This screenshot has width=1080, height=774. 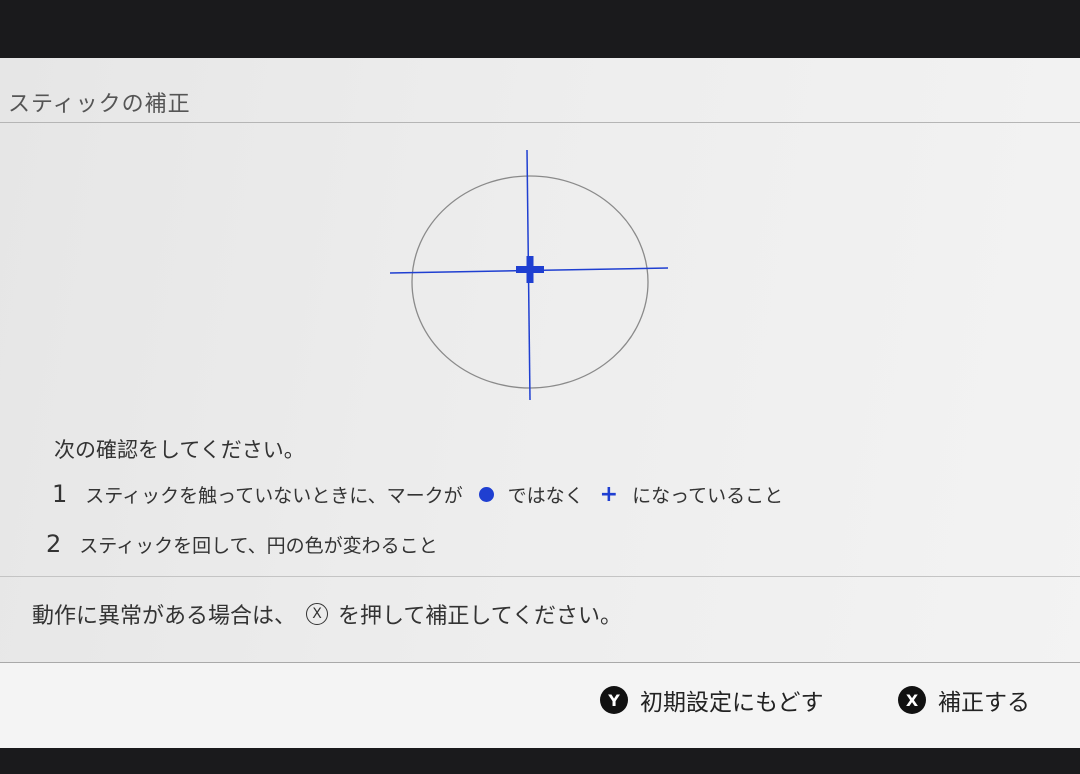 I want to click on stick-visualizer, so click(x=529, y=275).